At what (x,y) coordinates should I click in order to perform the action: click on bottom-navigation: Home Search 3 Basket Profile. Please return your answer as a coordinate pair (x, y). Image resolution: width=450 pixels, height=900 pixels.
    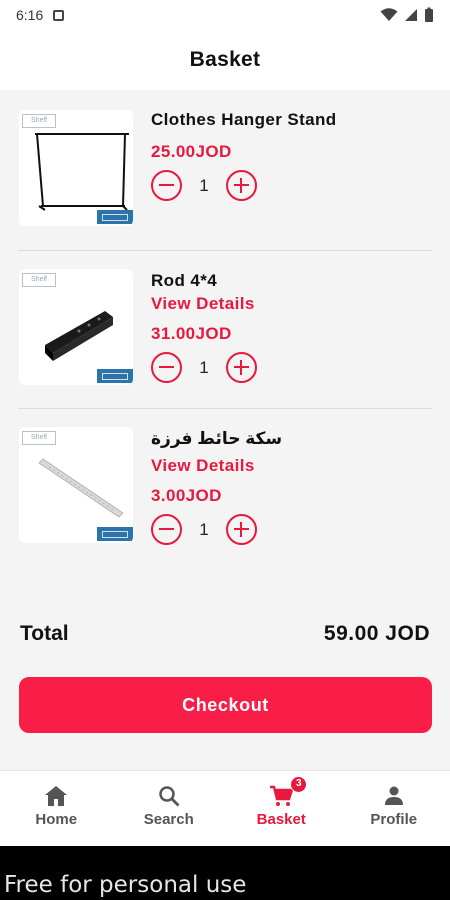
    Looking at the image, I should click on (225, 808).